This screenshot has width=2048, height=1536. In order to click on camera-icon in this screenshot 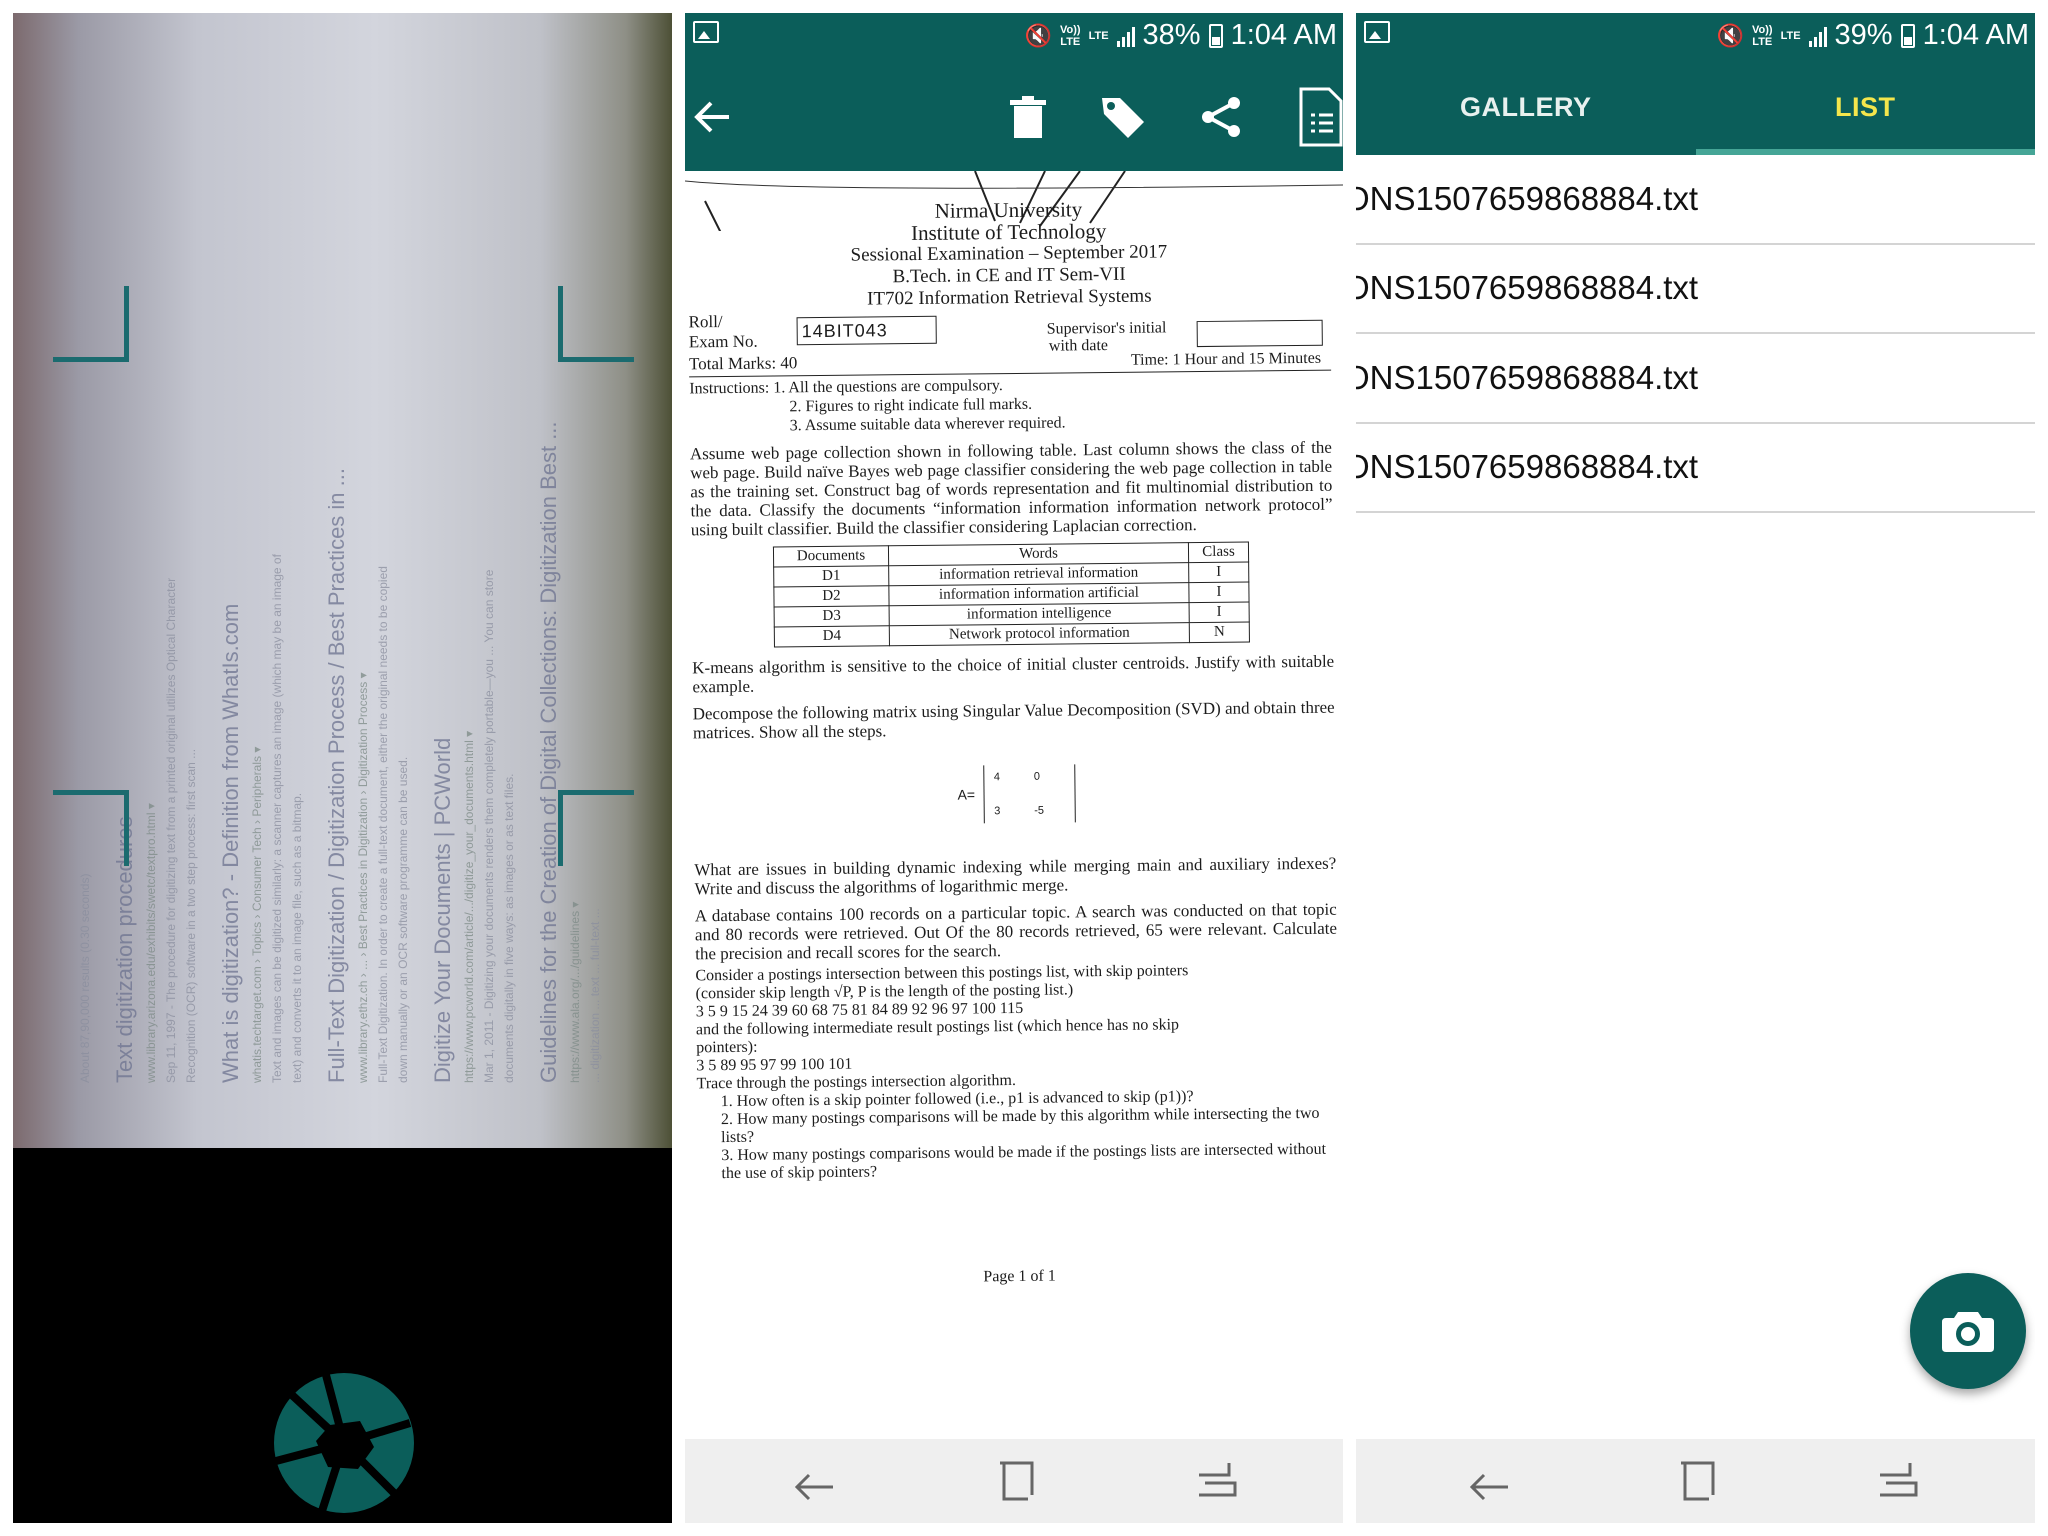, I will do `click(1968, 1332)`.